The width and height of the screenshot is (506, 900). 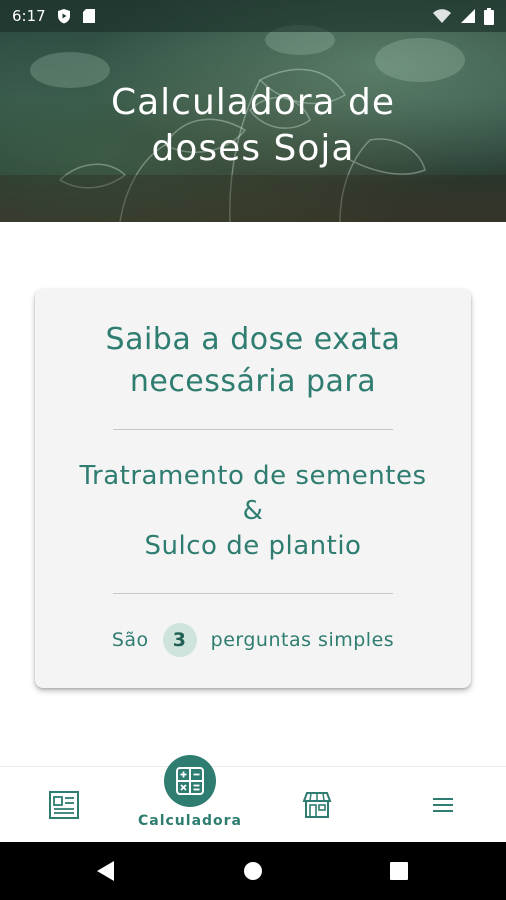 What do you see at coordinates (253, 476) in the screenshot?
I see `use-seed-treatment: Tratramento de sementes` at bounding box center [253, 476].